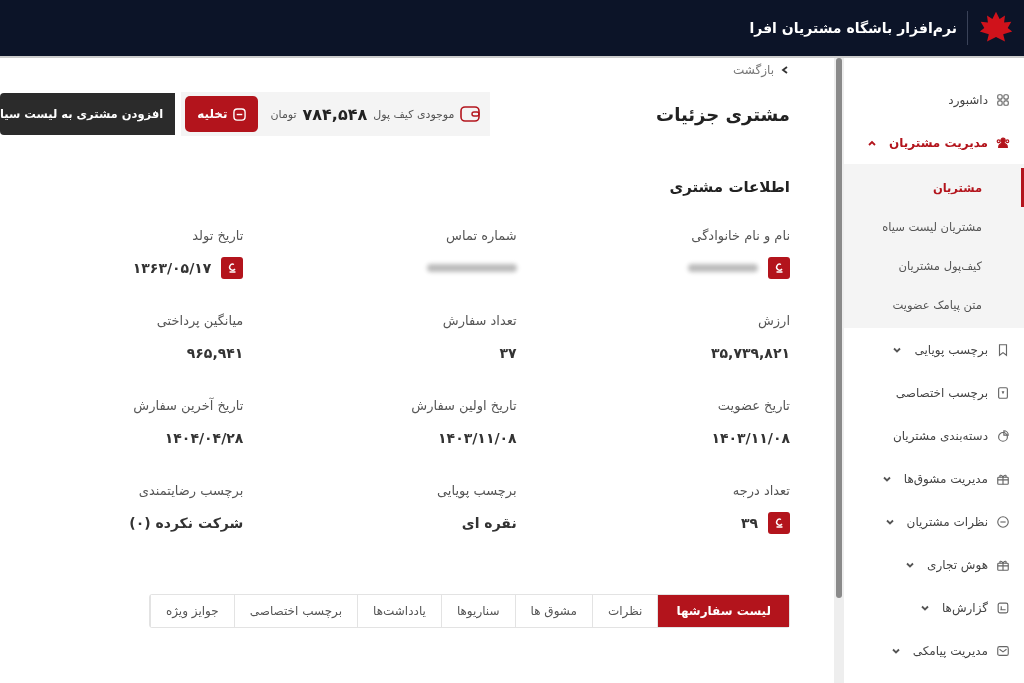 The width and height of the screenshot is (1024, 683). I want to click on sidebar-item: مدیریت مشتریان, so click(934, 142).